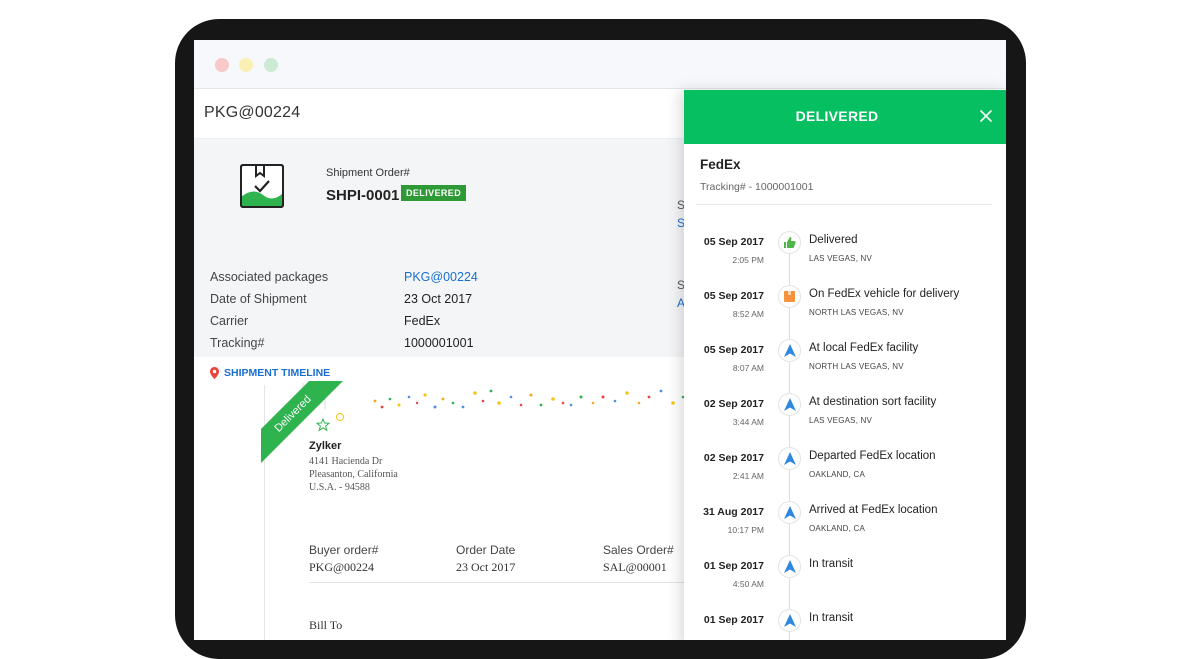  I want to click on carrier-name: FedEx, so click(720, 164).